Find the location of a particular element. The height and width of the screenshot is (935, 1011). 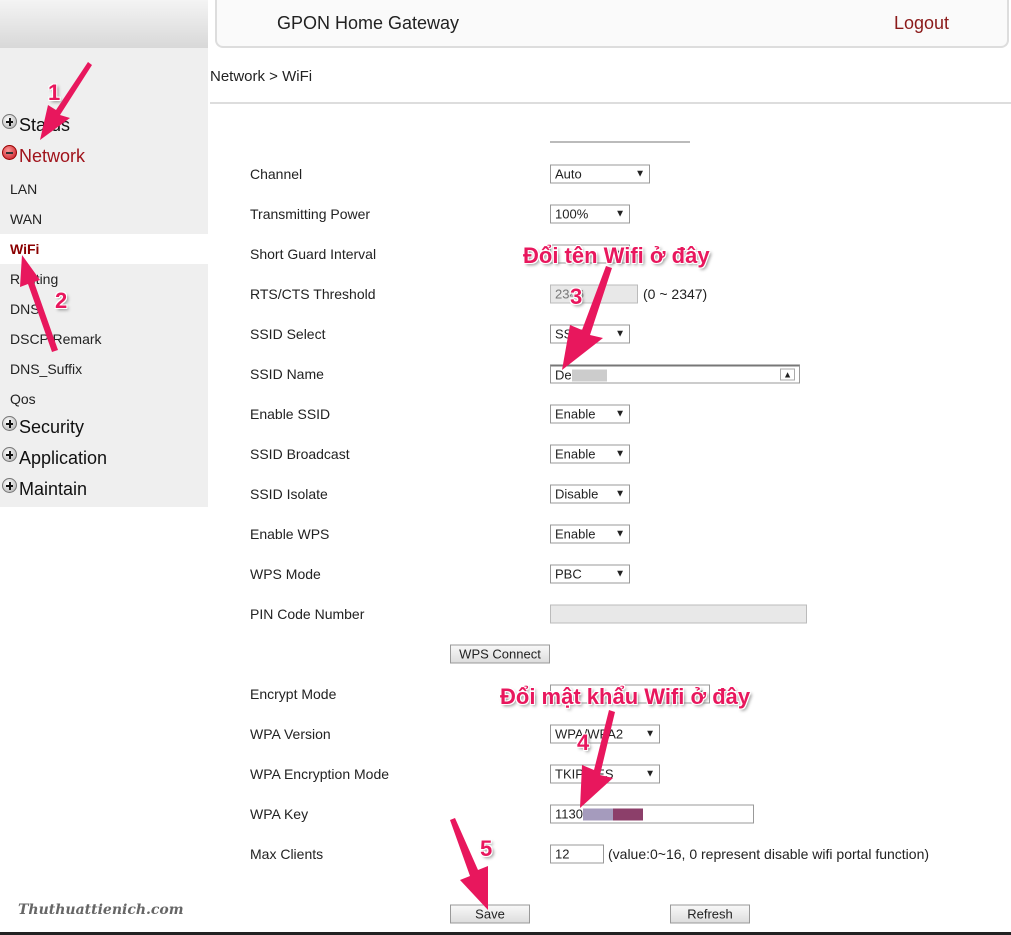

sidebar-item-wifi: WiFi is located at coordinates (104, 249).